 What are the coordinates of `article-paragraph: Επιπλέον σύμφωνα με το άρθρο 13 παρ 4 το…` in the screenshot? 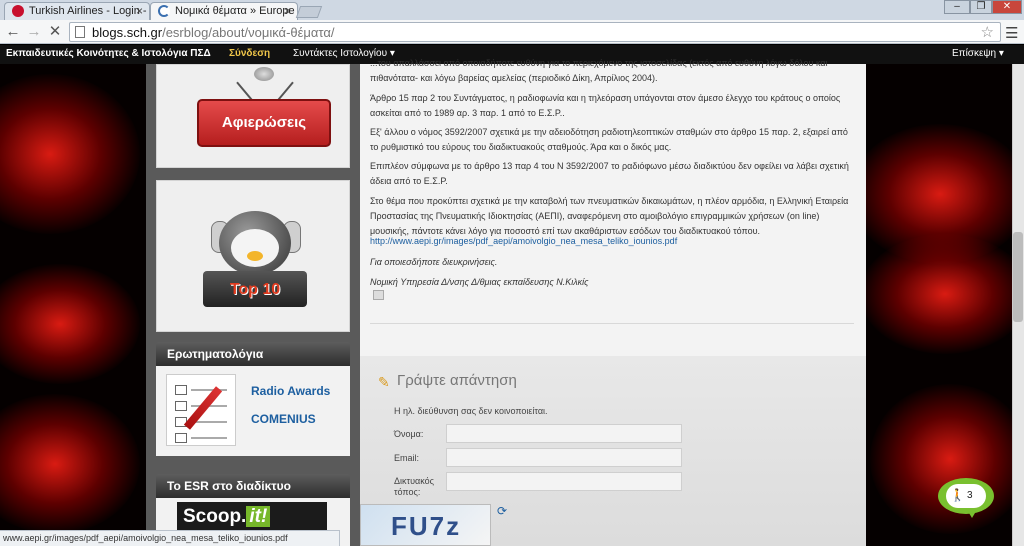 It's located at (609, 173).